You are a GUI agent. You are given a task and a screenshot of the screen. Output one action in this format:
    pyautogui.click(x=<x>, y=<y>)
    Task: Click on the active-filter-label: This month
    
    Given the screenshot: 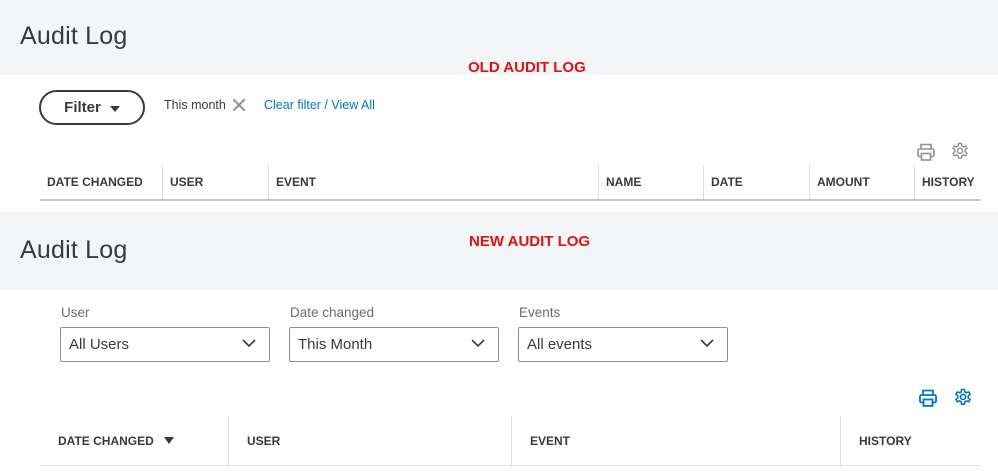 What is the action you would take?
    pyautogui.click(x=195, y=105)
    